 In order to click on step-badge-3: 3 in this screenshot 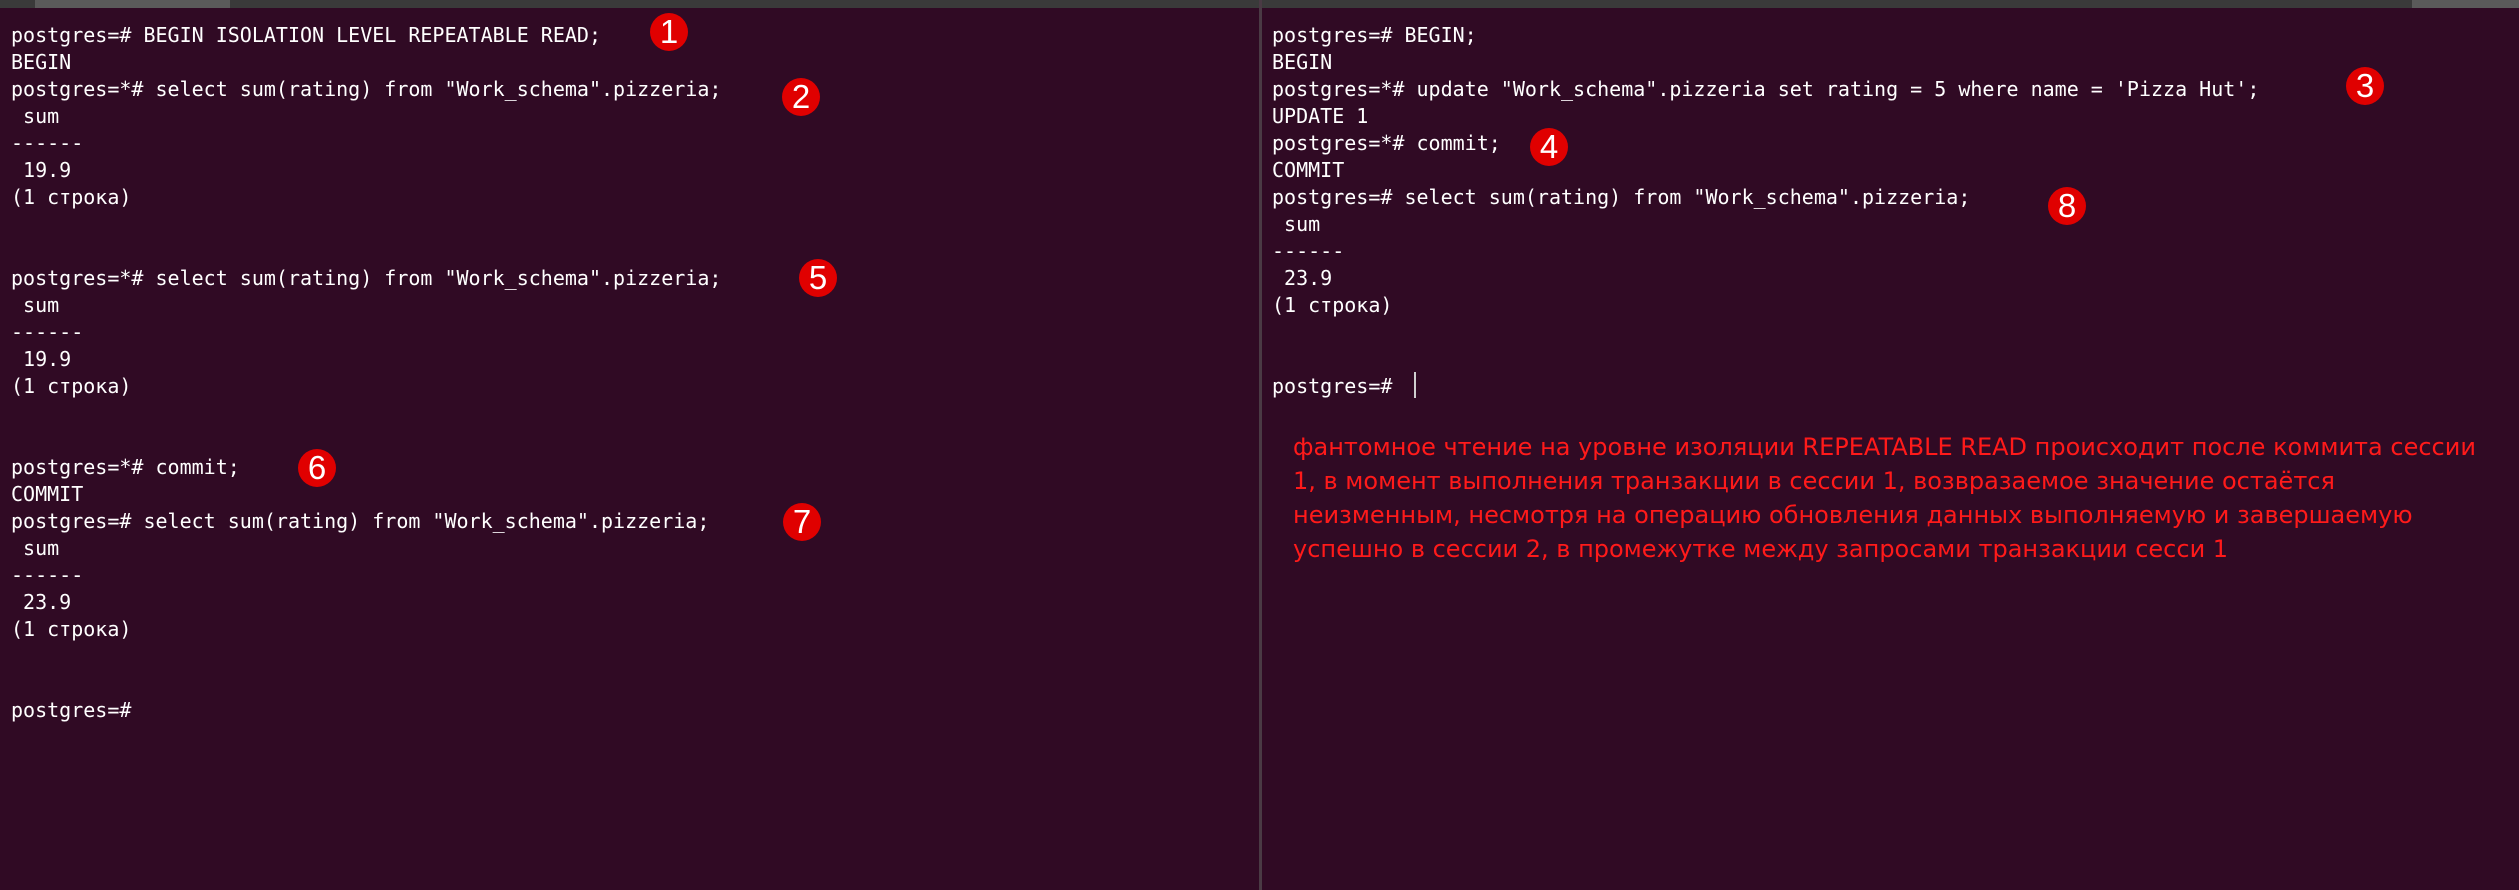, I will do `click(2365, 86)`.